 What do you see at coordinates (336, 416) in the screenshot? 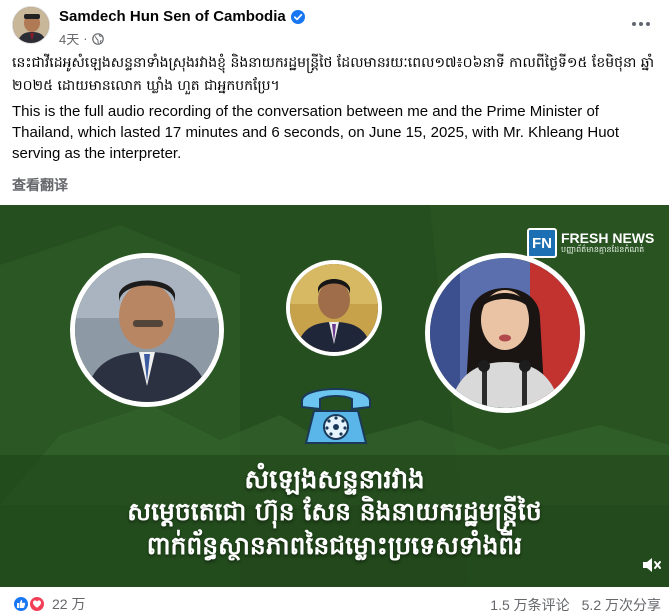
I see `telephone-icon` at bounding box center [336, 416].